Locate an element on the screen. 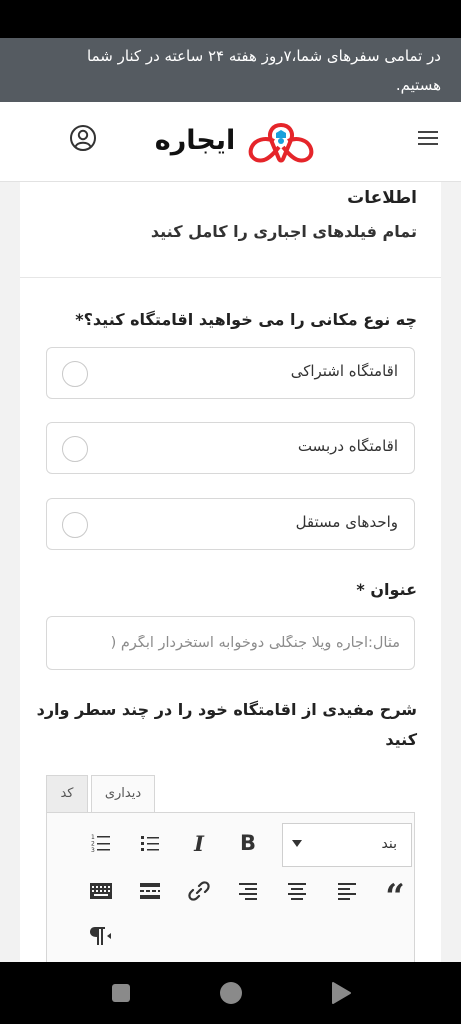 The image size is (461, 1024). align-left-icon is located at coordinates (347, 891).